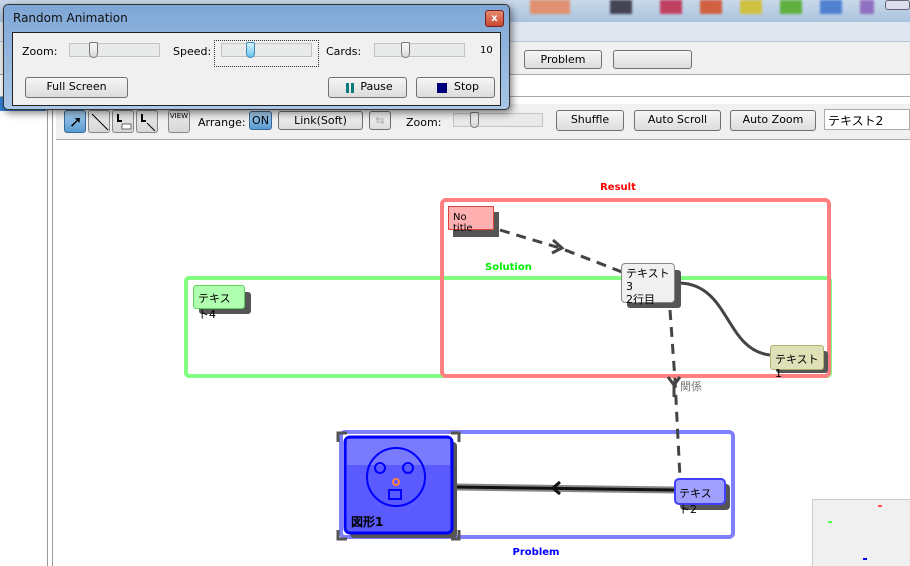  I want to click on speed-slider, so click(266, 50).